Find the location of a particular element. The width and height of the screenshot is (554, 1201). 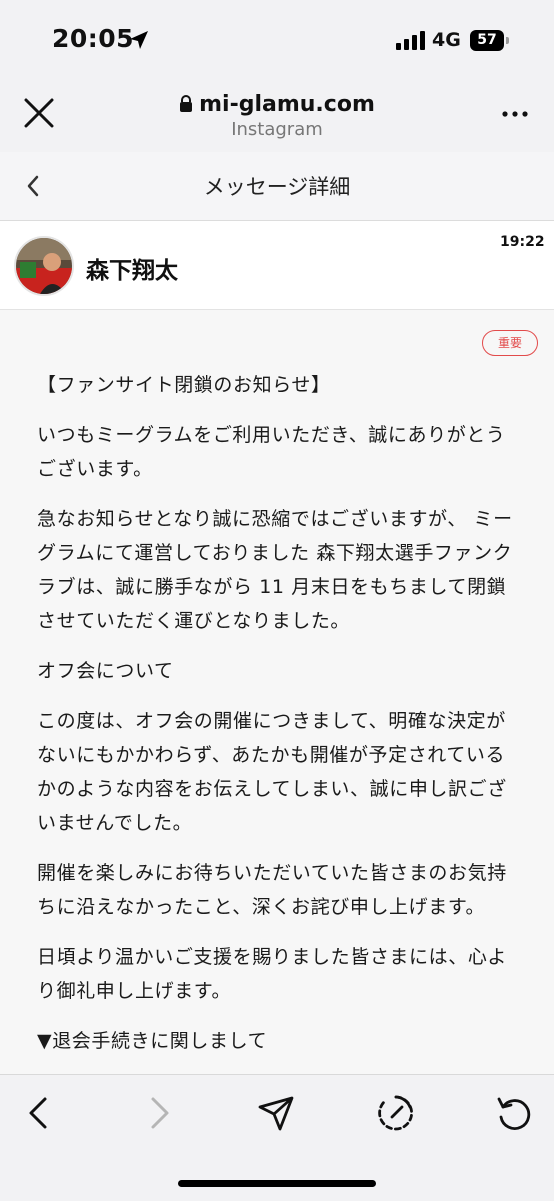

page-title: メッセージ詳細 is located at coordinates (277, 187).